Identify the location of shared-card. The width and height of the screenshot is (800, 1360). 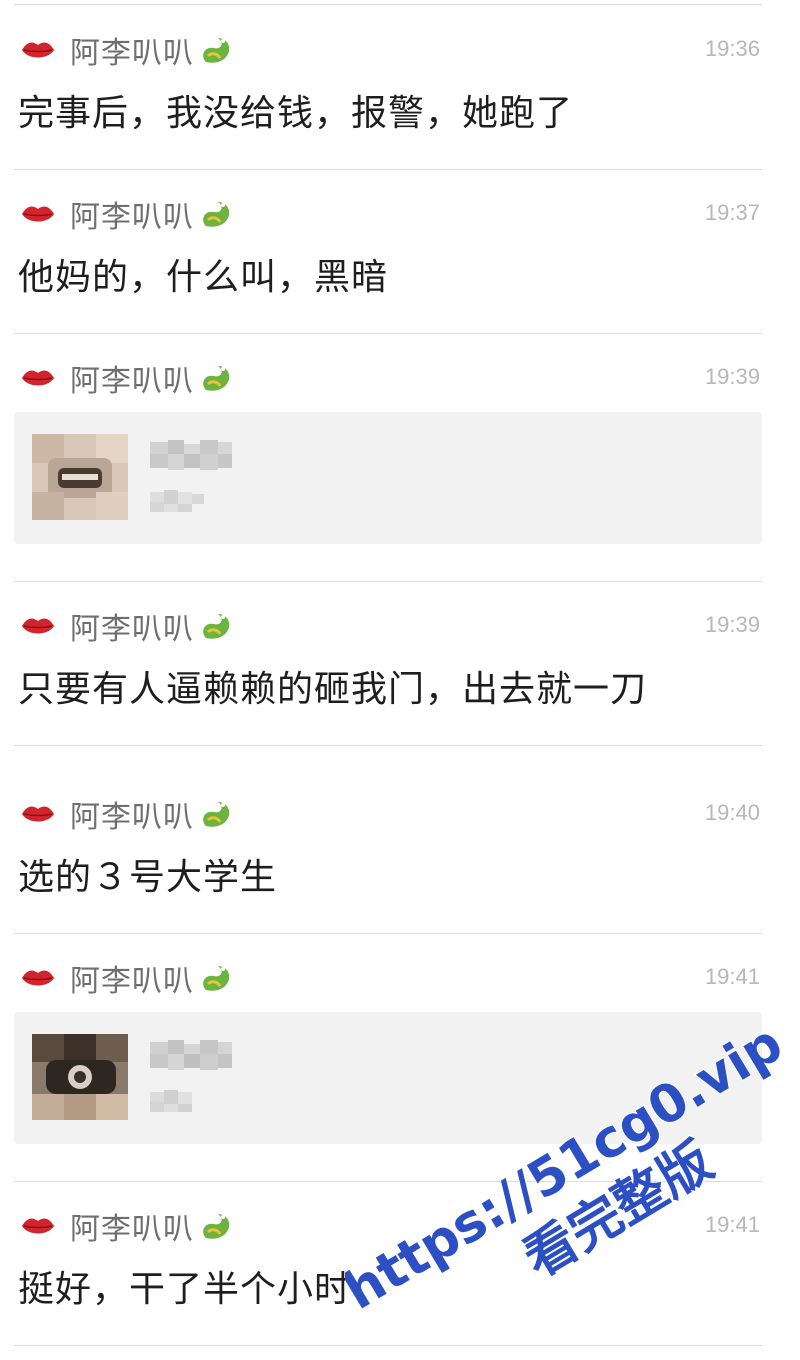
(388, 478).